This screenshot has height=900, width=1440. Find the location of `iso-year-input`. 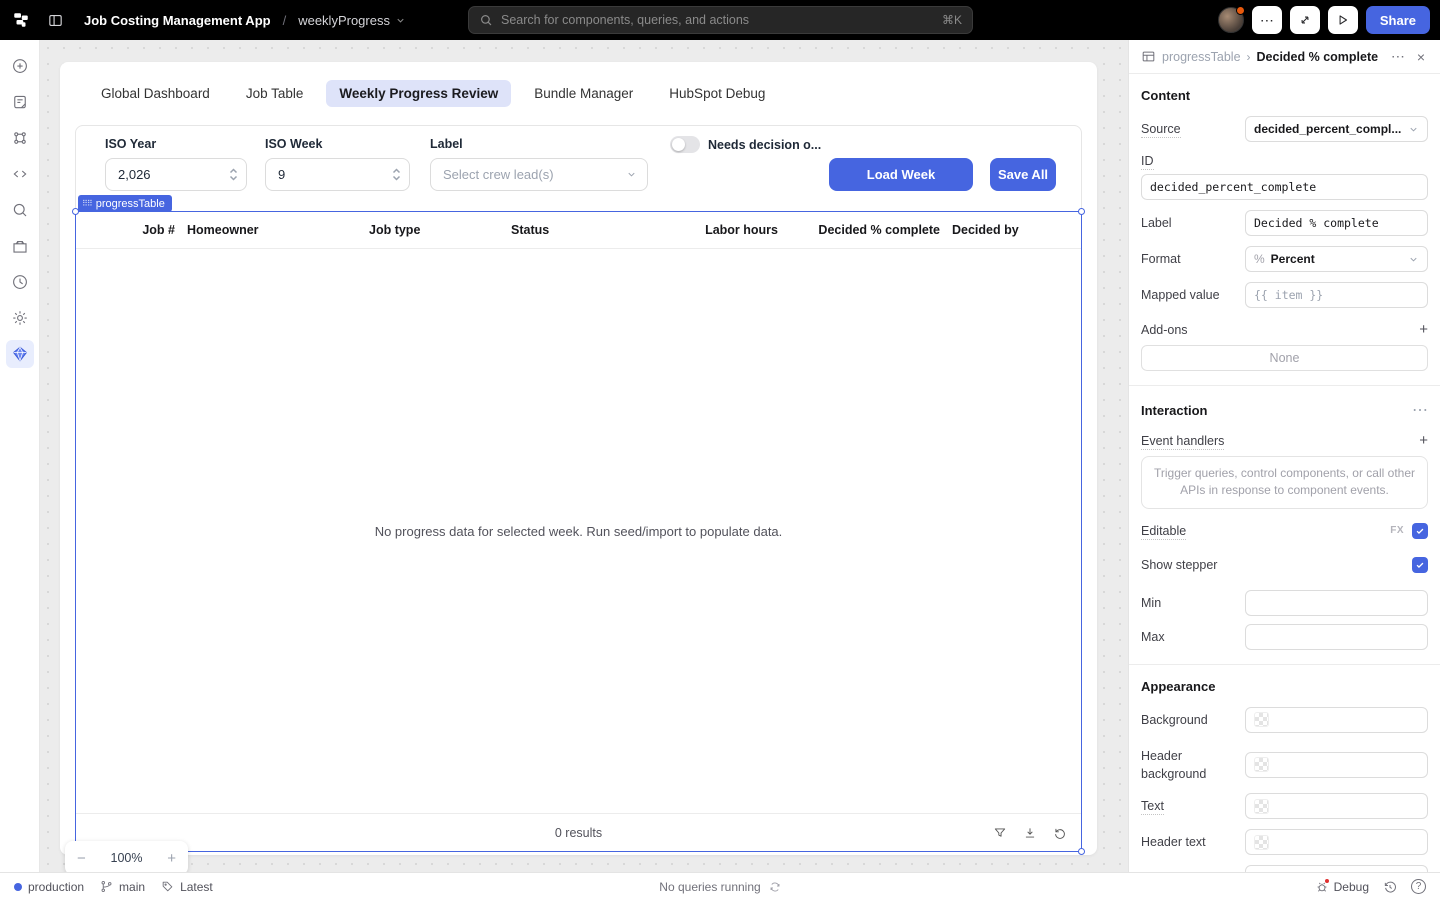

iso-year-input is located at coordinates (176, 174).